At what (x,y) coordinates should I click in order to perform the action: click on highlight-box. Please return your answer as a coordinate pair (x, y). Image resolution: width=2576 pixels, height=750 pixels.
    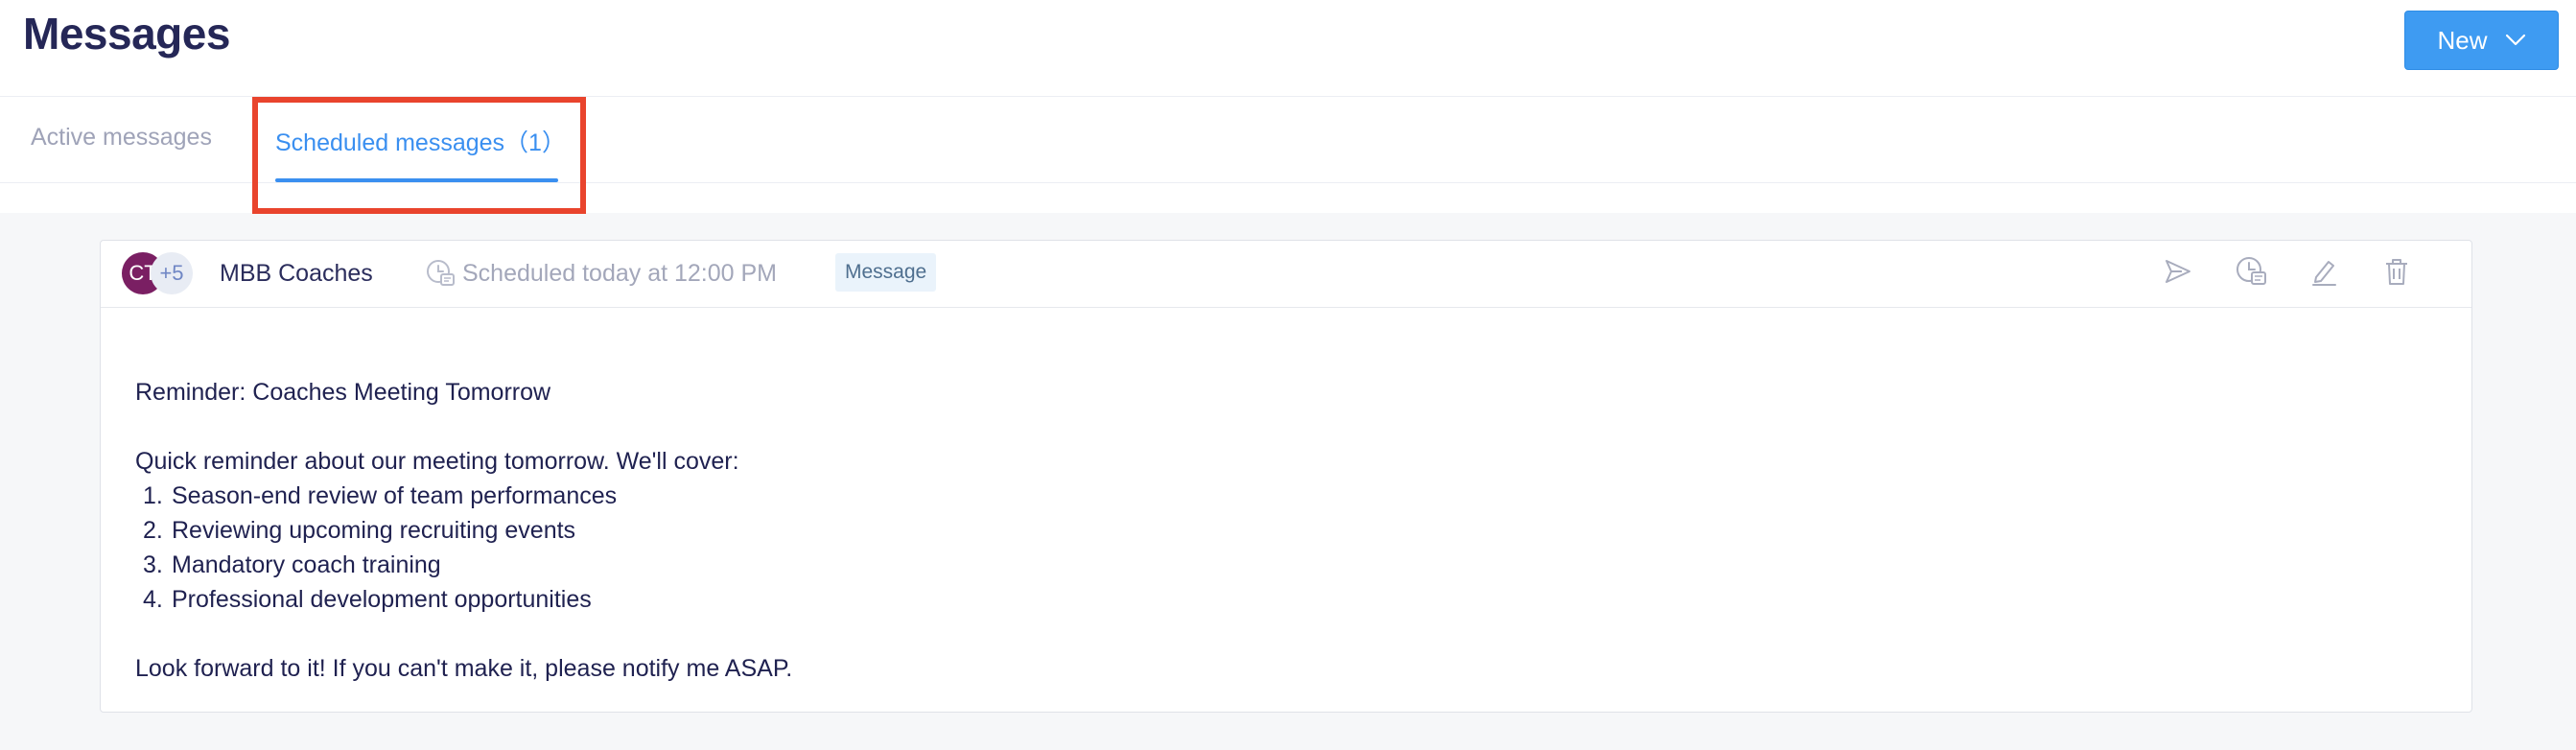
    Looking at the image, I should click on (419, 155).